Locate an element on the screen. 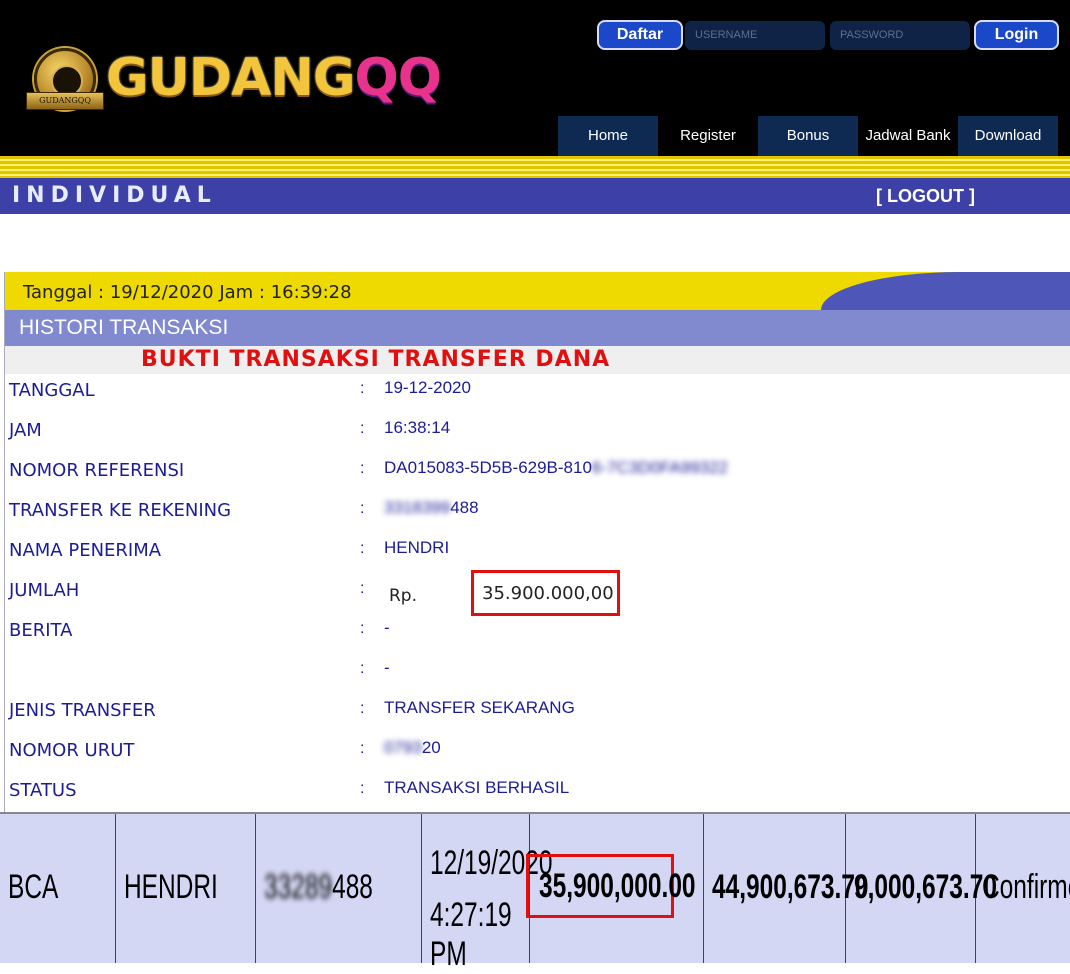 The image size is (1070, 974). proof-title-row: BUKTI TRANSAKSI TRANSFER DANA is located at coordinates (537, 360).